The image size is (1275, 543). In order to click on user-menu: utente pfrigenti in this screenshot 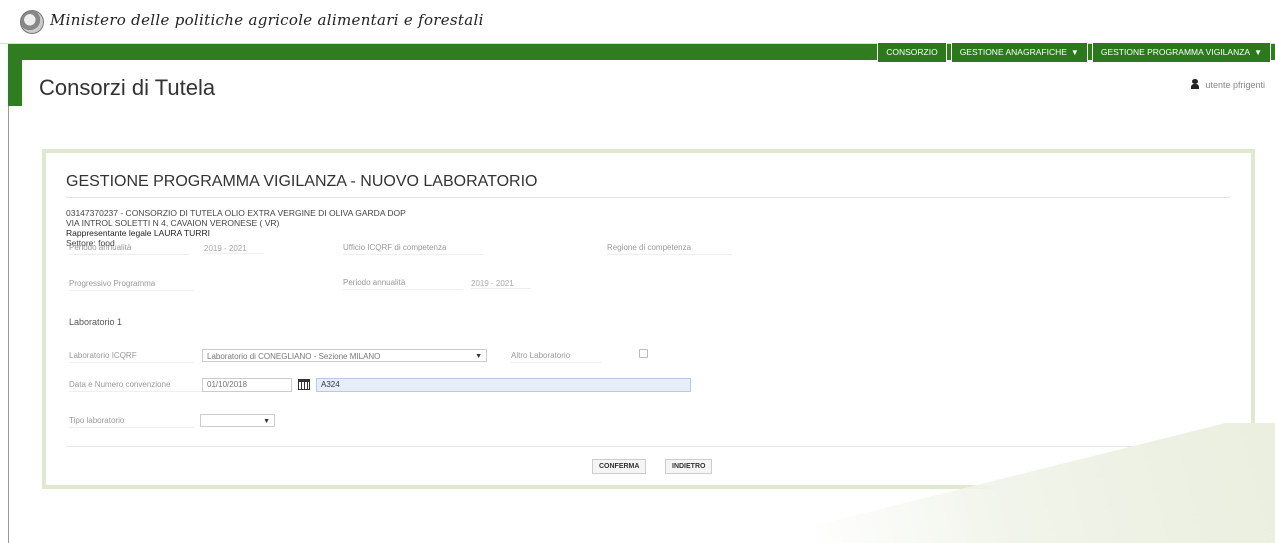, I will do `click(1228, 84)`.